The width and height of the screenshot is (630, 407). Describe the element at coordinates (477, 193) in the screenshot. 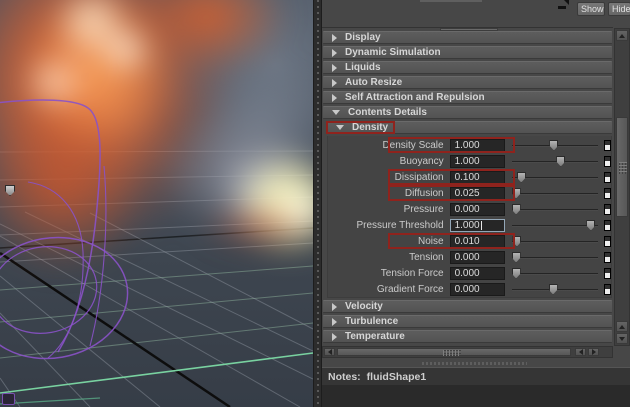

I see `attr-value-field: 0.025` at that location.